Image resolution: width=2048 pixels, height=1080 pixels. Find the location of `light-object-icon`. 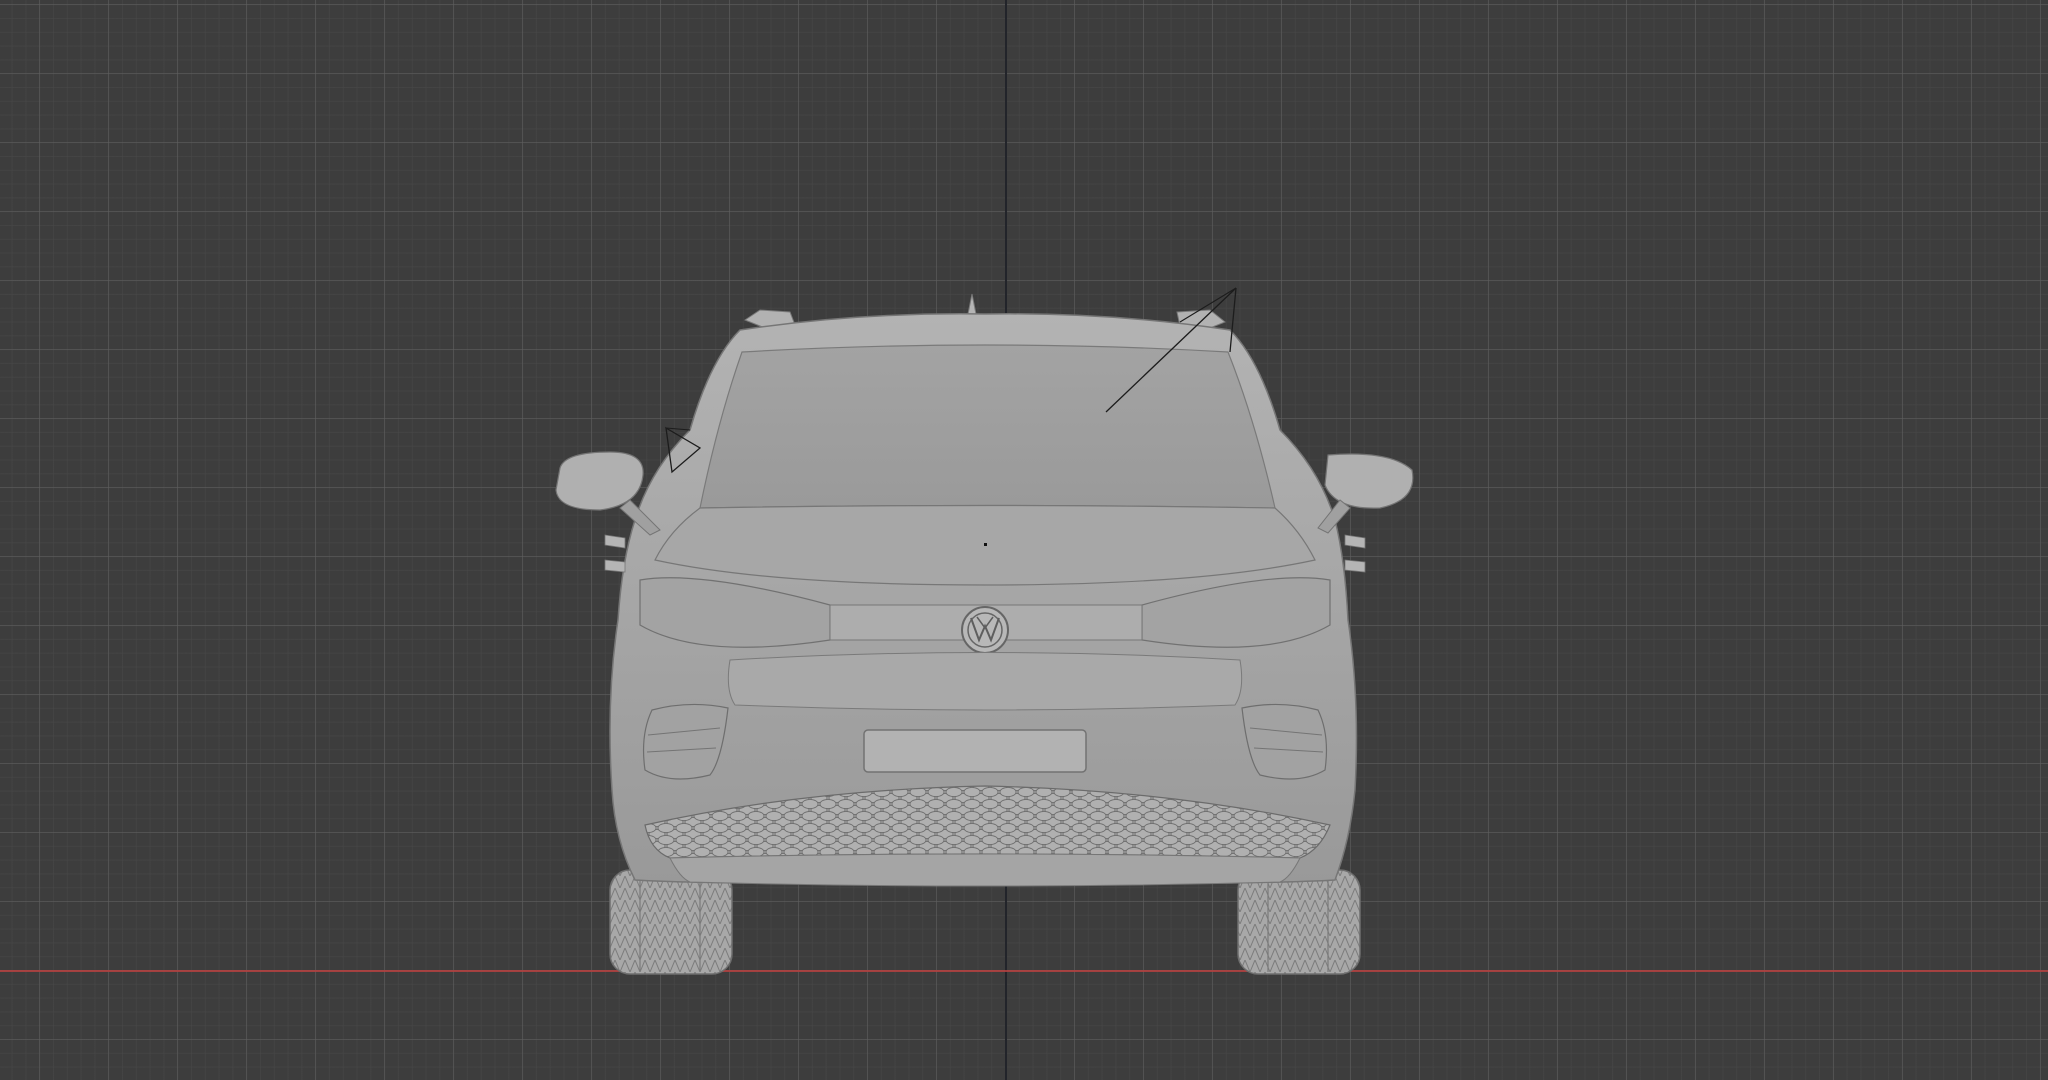

light-object-icon is located at coordinates (1171, 350).